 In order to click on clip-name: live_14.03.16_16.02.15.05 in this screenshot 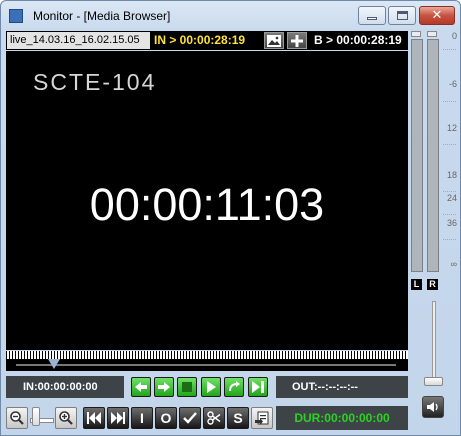, I will do `click(78, 40)`.